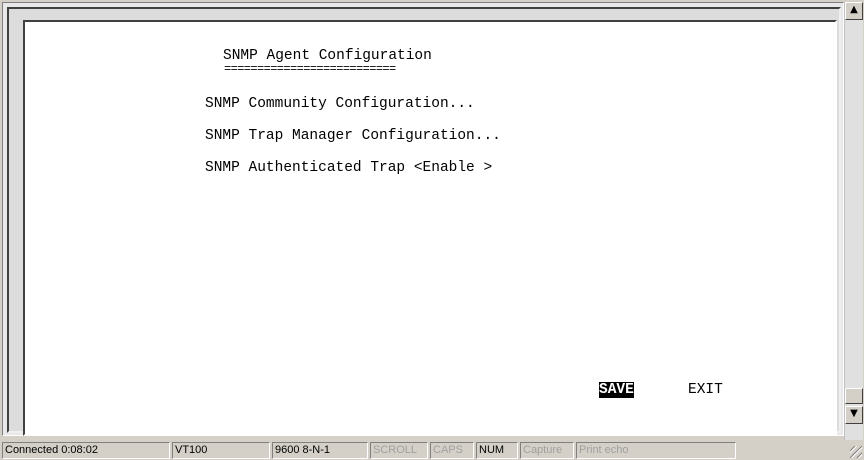 Image resolution: width=864 pixels, height=460 pixels. I want to click on status-connected: Connected 0:08:02, so click(86, 450).